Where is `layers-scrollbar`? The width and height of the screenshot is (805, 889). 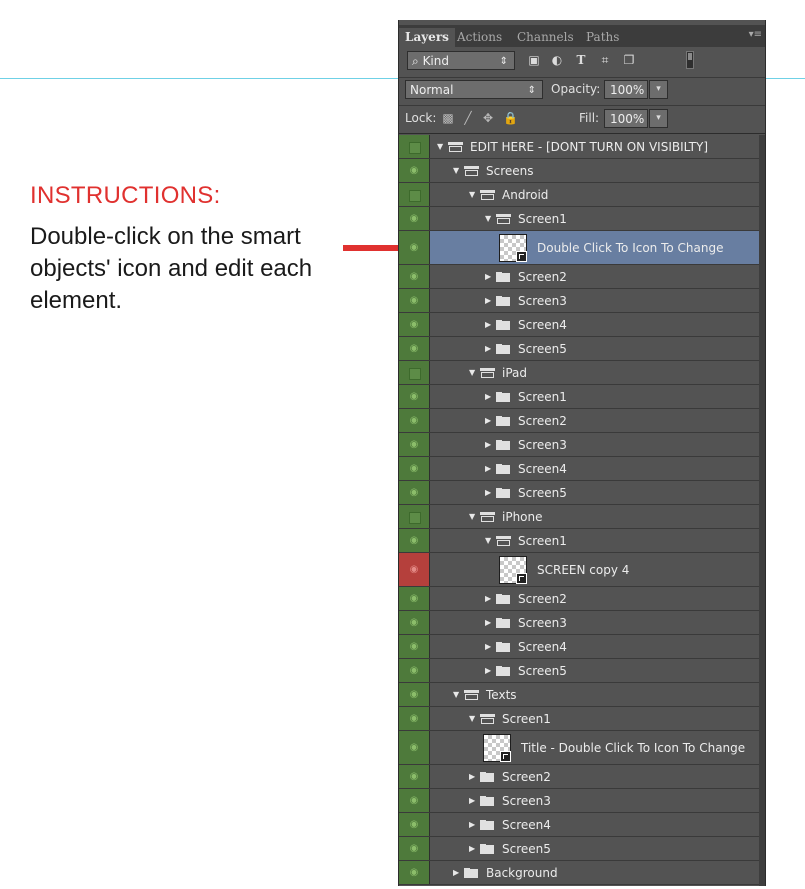 layers-scrollbar is located at coordinates (762, 510).